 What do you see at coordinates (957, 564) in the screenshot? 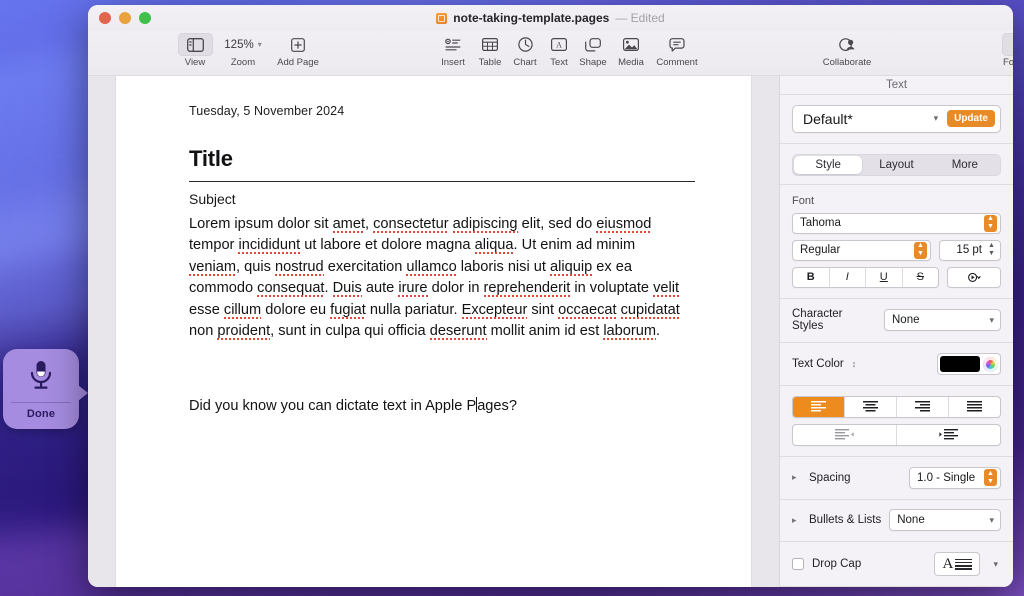
I see `drop-cap-style-button: A` at bounding box center [957, 564].